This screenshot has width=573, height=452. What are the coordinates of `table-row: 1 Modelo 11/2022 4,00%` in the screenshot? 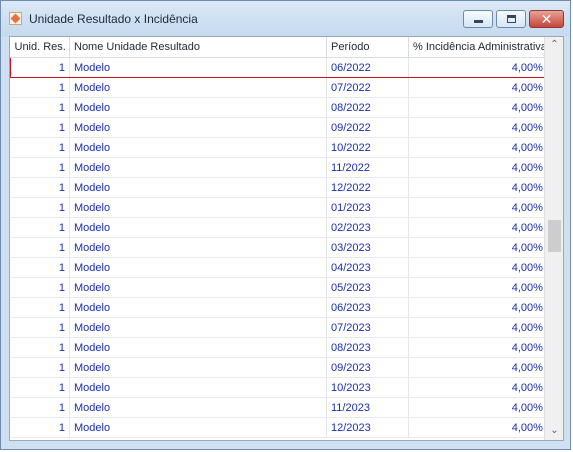 It's located at (279, 167).